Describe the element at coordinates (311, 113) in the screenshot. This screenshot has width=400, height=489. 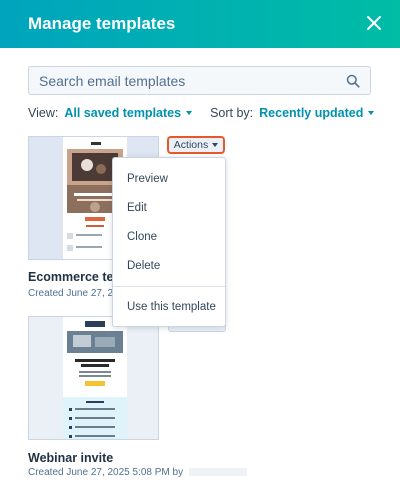
I see `sort-dropdown-value: Recently updated` at that location.